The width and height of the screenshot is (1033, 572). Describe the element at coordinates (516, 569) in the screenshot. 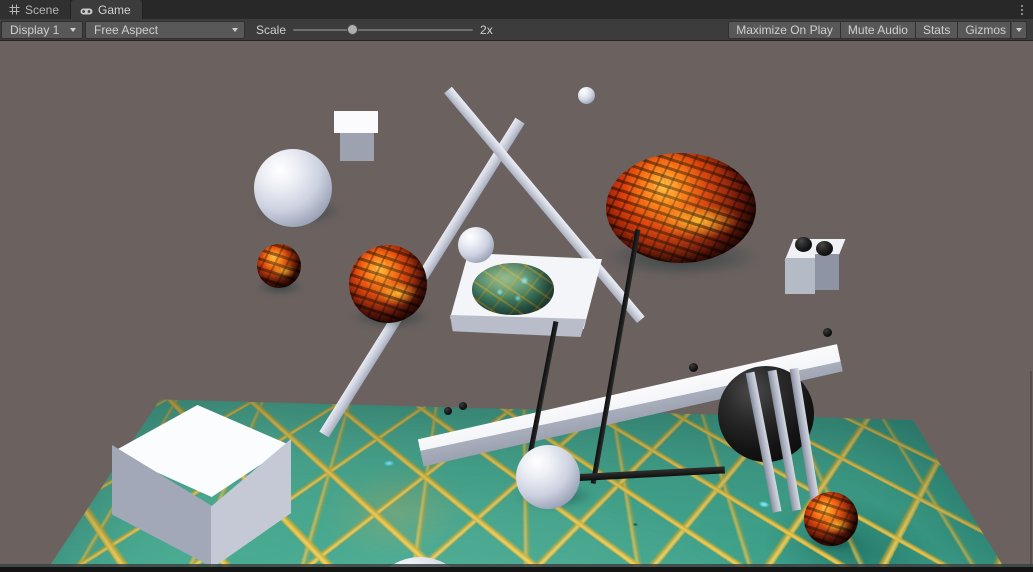

I see `viewport-bottom-strip` at that location.